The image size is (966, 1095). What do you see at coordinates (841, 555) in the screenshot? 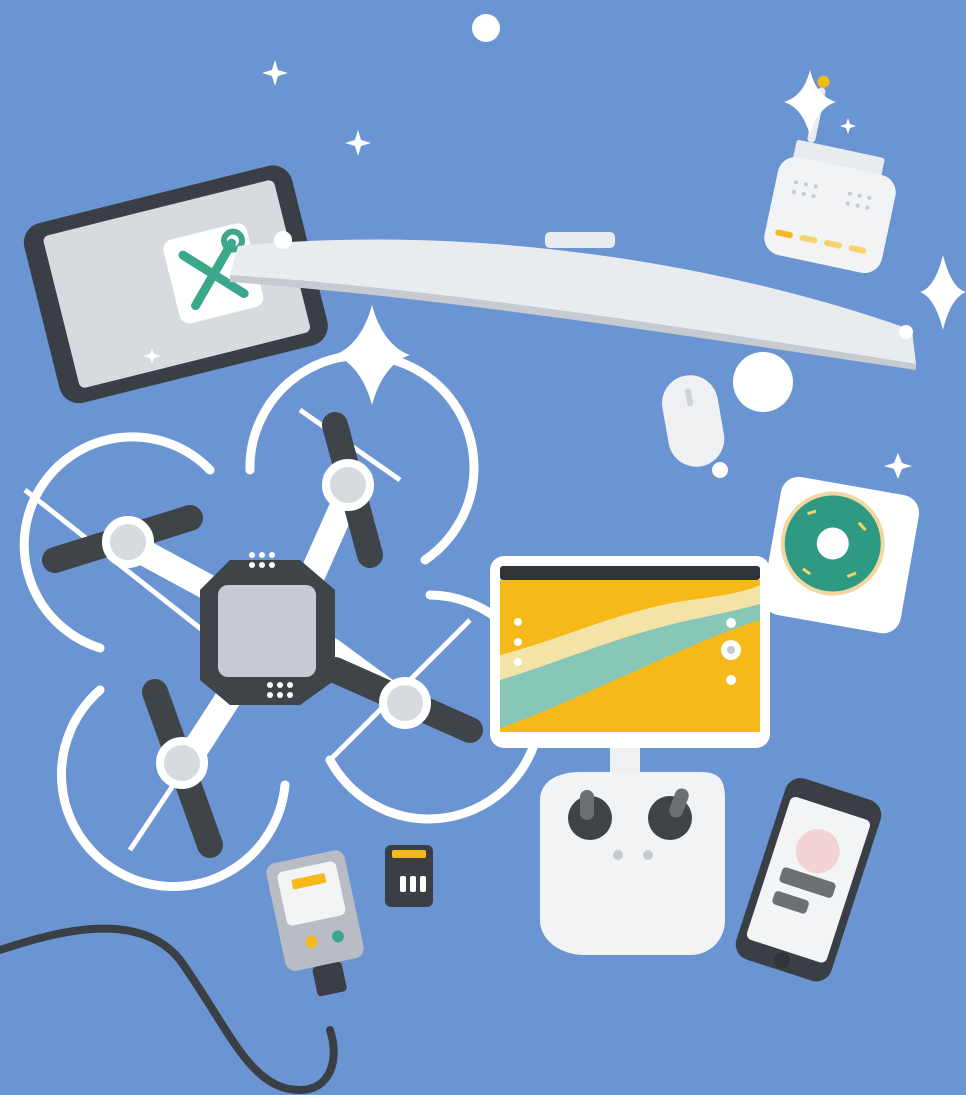
I see `sticker-donut` at bounding box center [841, 555].